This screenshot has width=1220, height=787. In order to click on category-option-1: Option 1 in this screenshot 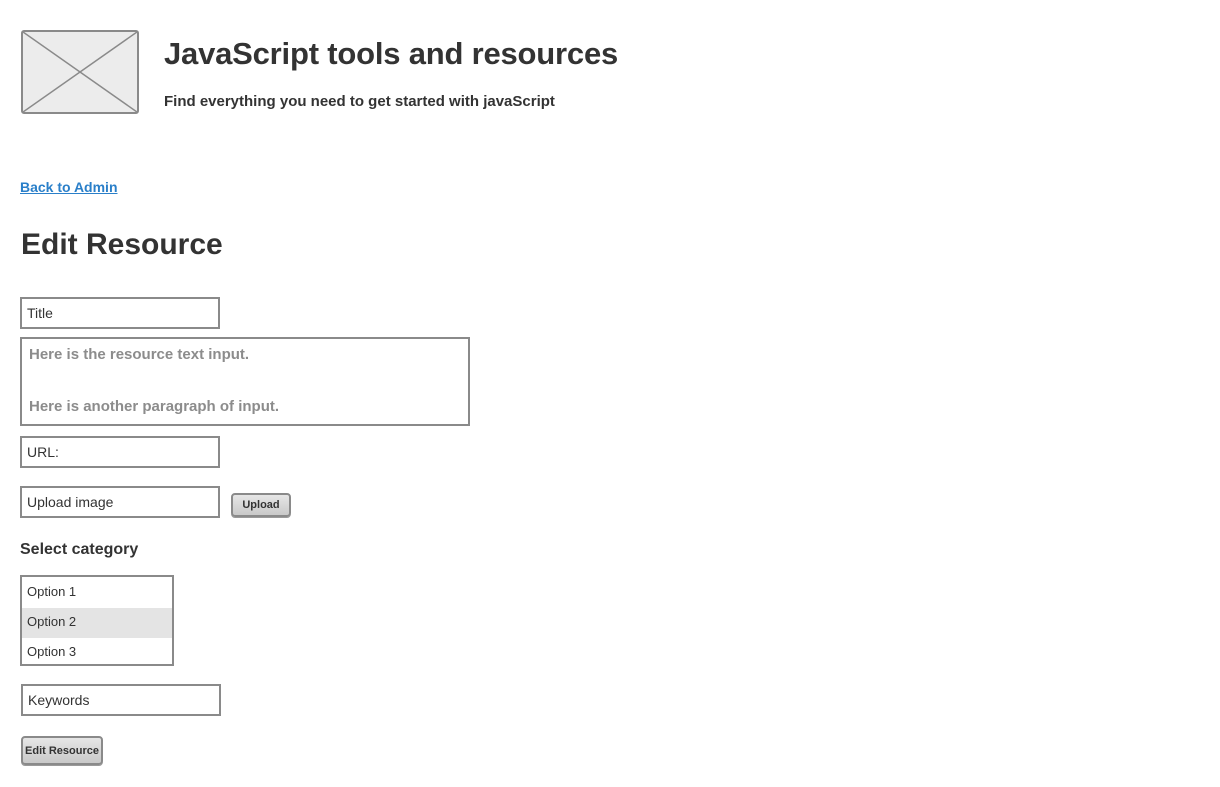, I will do `click(97, 593)`.